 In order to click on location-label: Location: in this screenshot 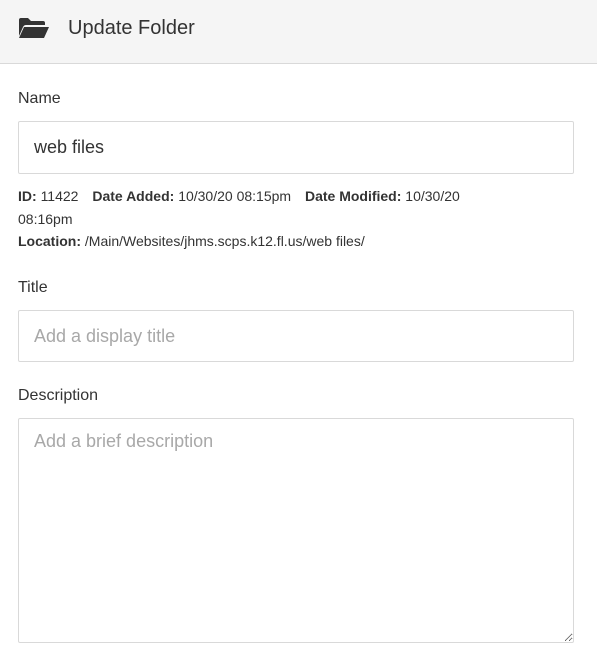, I will do `click(49, 241)`.